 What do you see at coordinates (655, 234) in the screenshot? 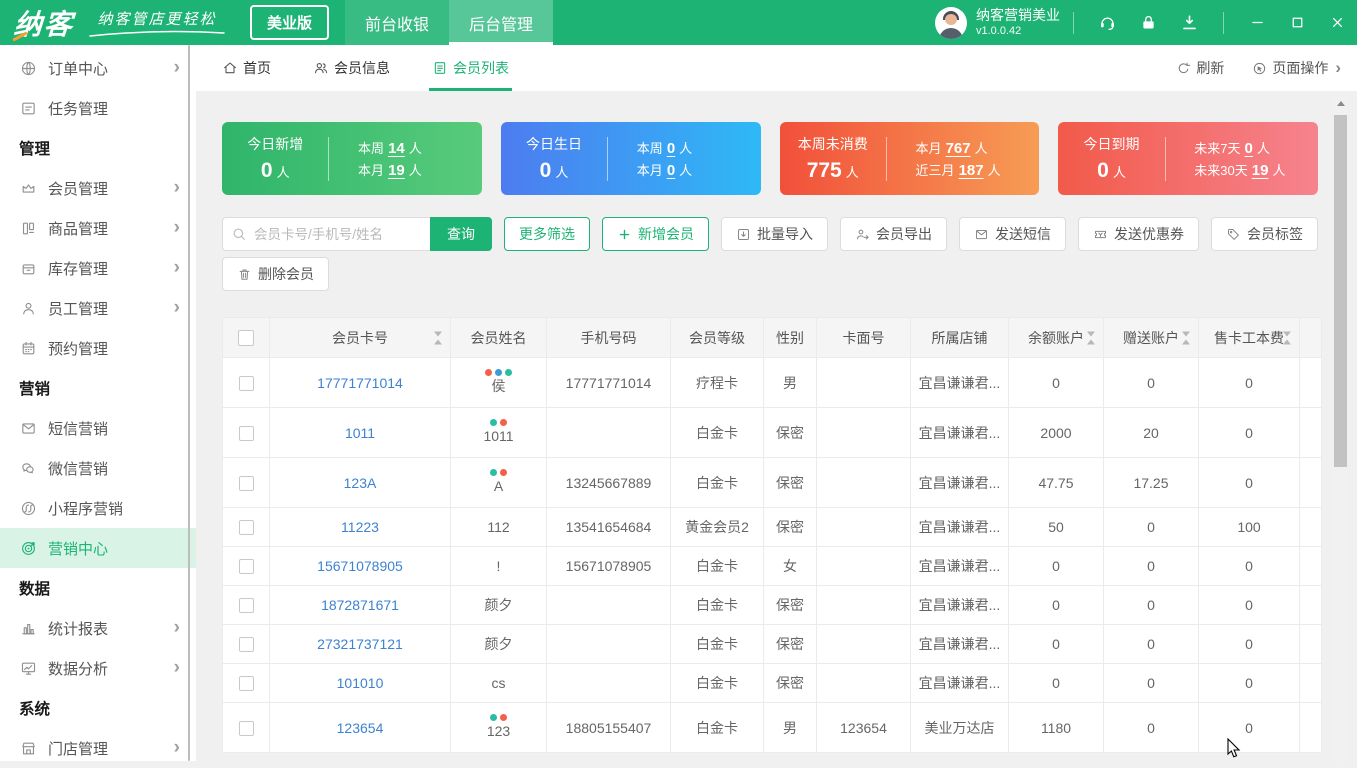
I see `toolbar-button: 新增会员` at bounding box center [655, 234].